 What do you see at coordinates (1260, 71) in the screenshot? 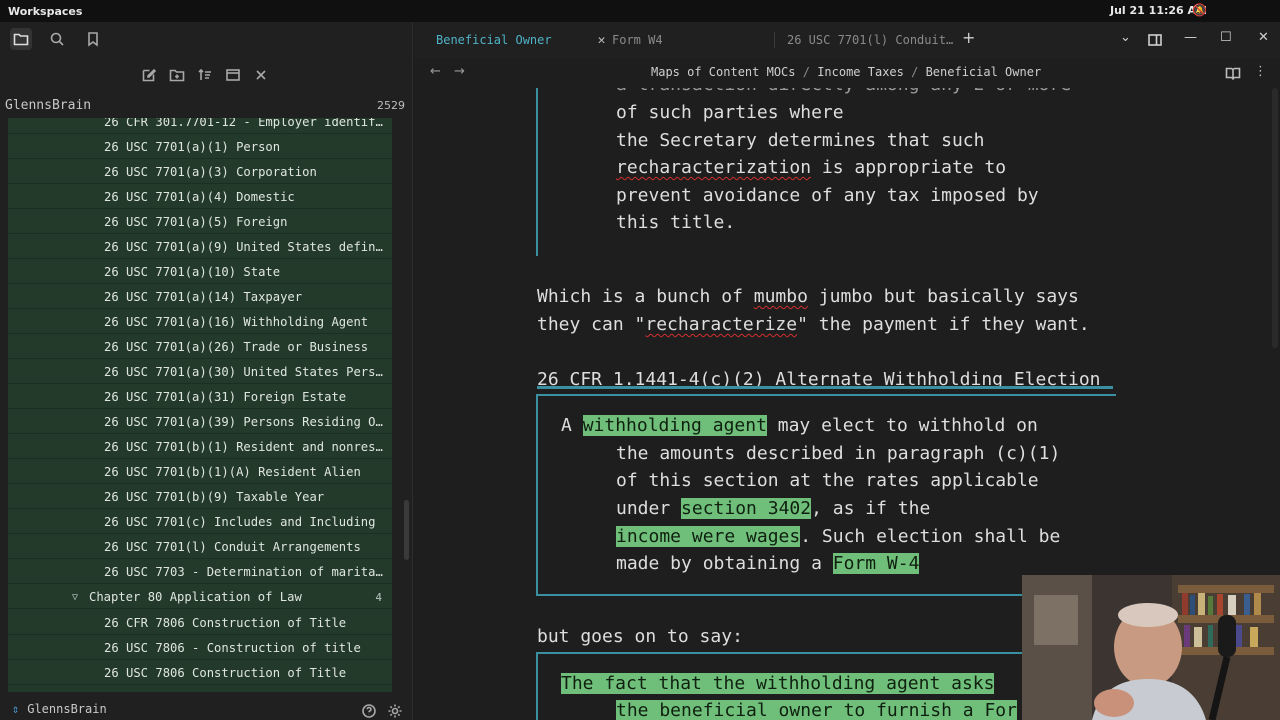
I see `more-options-icon: ⋮` at bounding box center [1260, 71].